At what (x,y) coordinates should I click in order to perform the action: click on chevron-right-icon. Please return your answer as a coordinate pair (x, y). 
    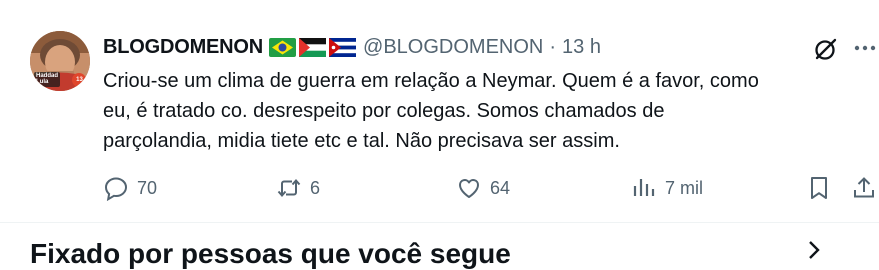
    Looking at the image, I should click on (814, 250).